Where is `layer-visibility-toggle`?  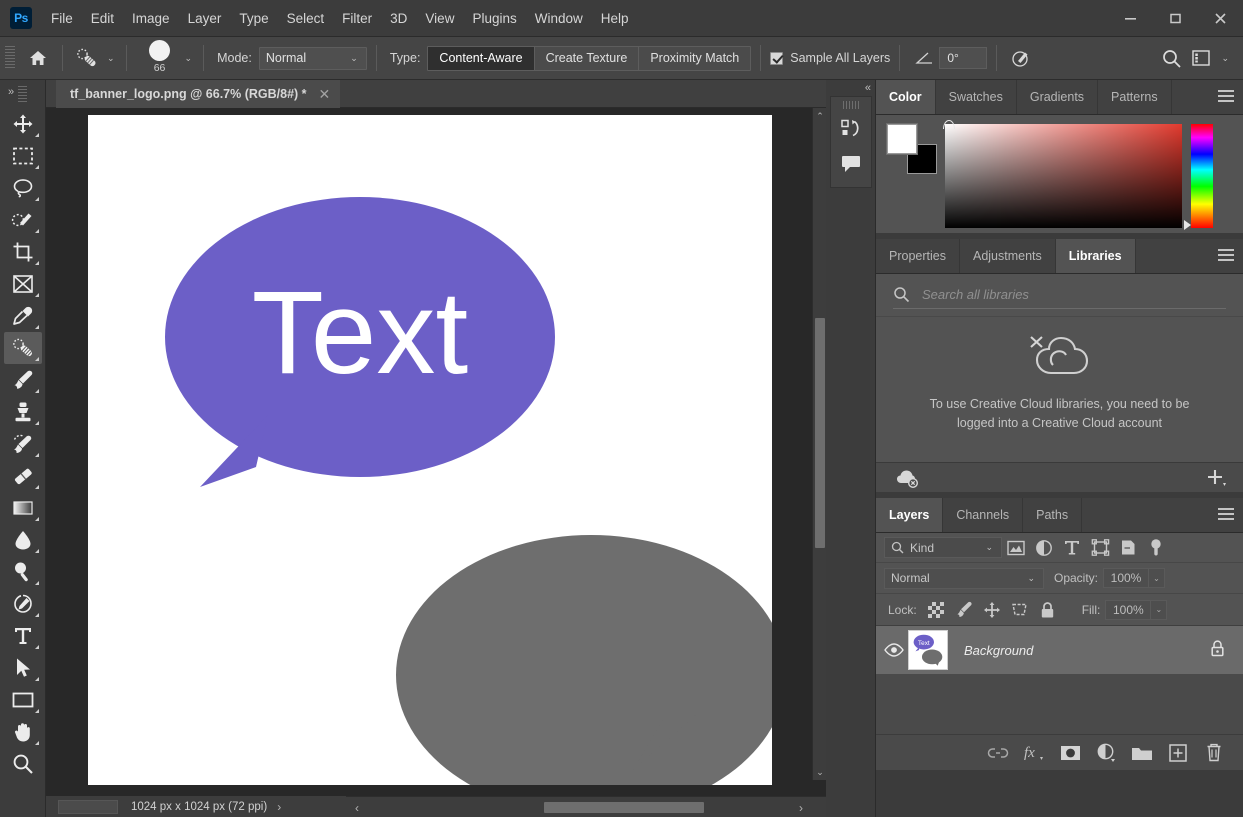
layer-visibility-toggle is located at coordinates (894, 650).